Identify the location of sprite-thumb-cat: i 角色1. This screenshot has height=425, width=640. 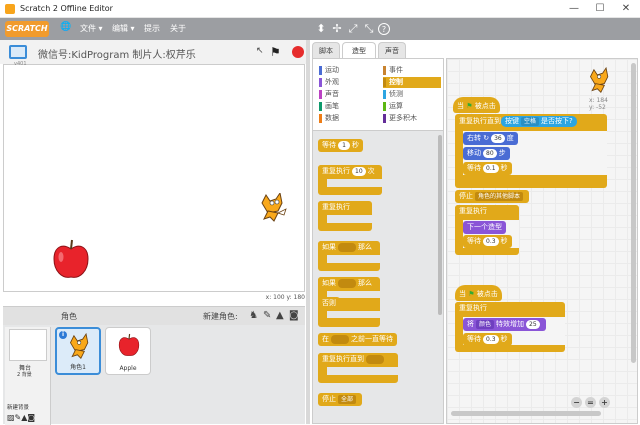
(78, 351).